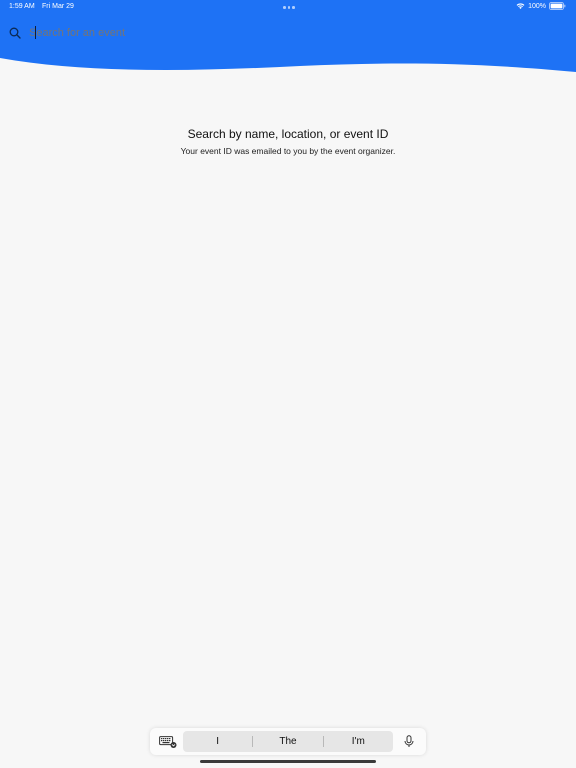 This screenshot has width=576, height=768. What do you see at coordinates (22, 6) in the screenshot?
I see `status-time: 1:59 AM` at bounding box center [22, 6].